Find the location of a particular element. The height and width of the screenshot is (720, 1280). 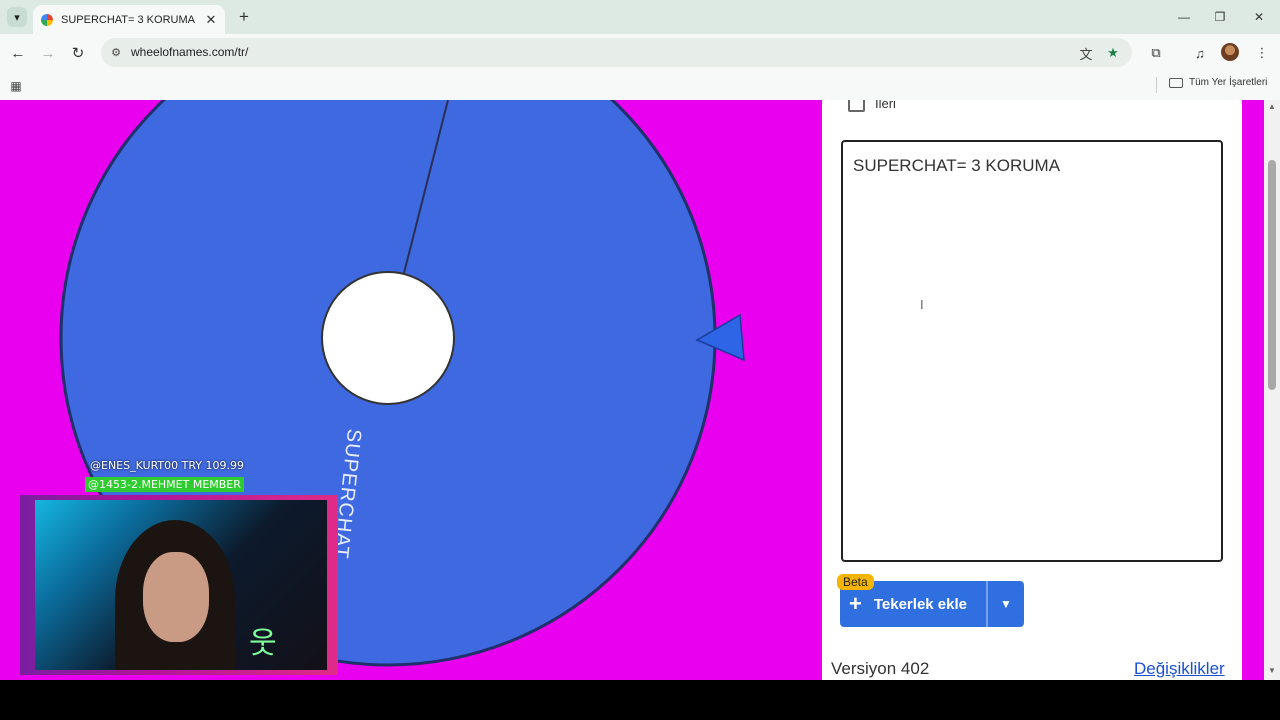

advanced-checkbox is located at coordinates (856, 106).